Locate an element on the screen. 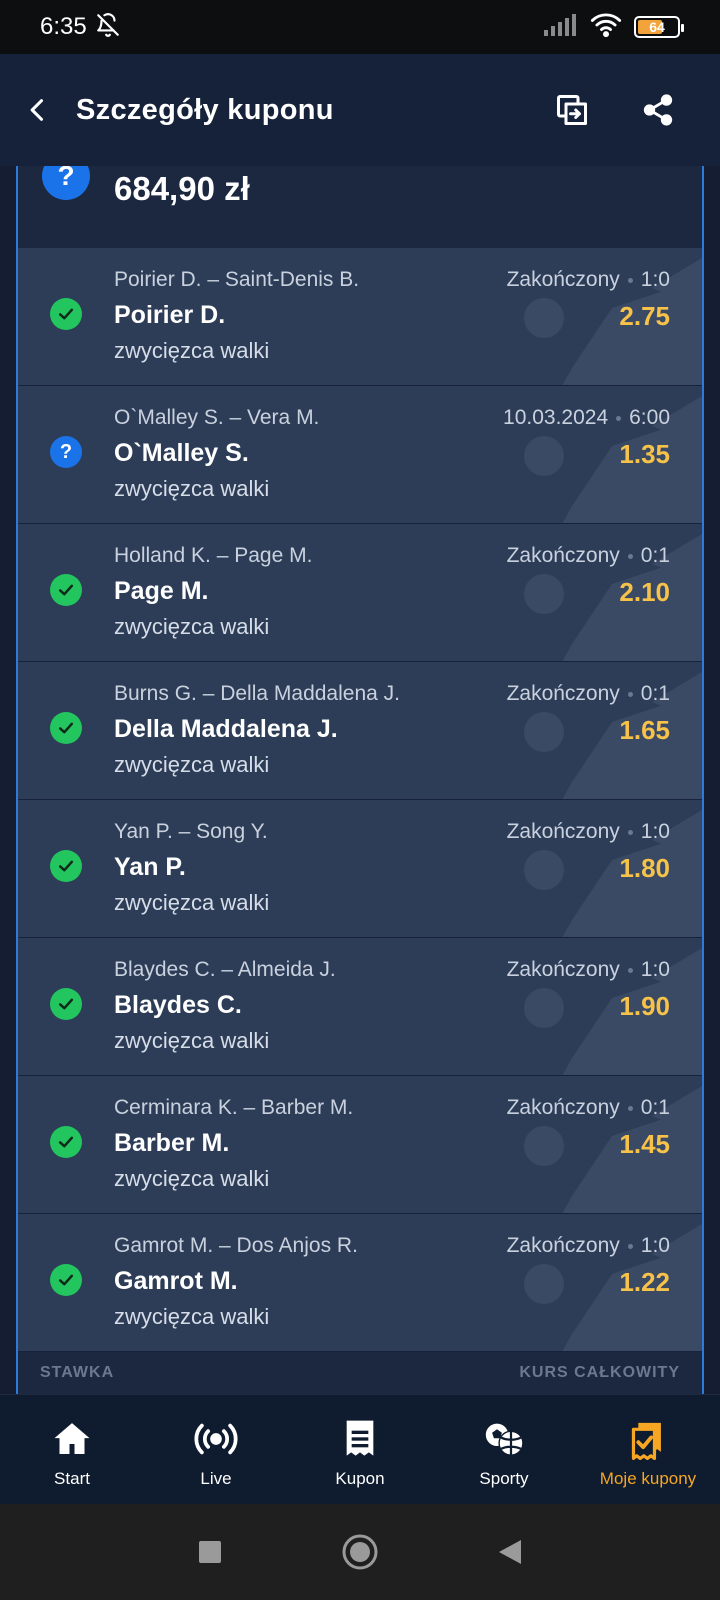  bet-info: 10.03.2024 6:00 is located at coordinates (586, 418).